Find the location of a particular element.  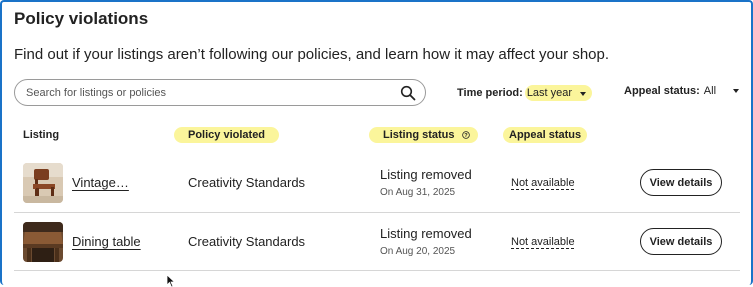

help-icon: ? is located at coordinates (465, 135).